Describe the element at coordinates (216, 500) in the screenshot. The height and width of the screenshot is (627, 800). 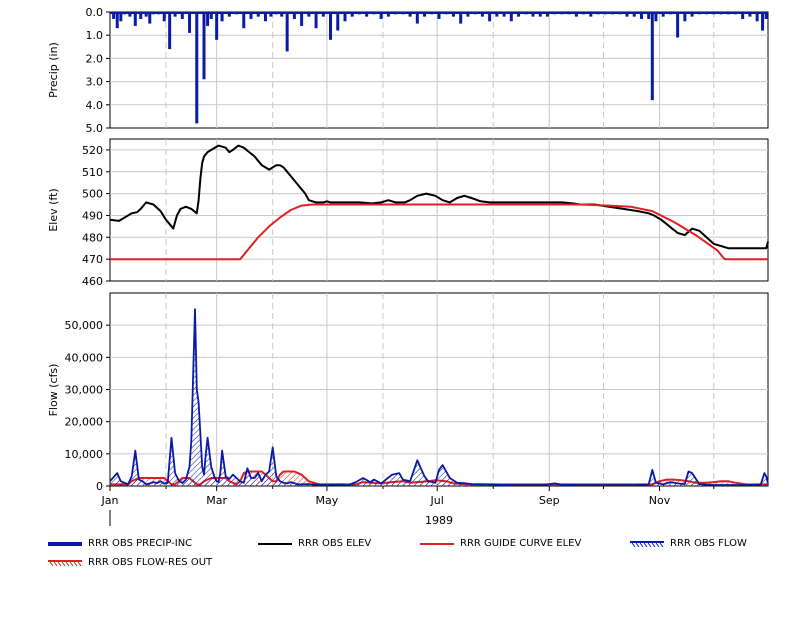
I see `x-tick-label: Mar` at that location.